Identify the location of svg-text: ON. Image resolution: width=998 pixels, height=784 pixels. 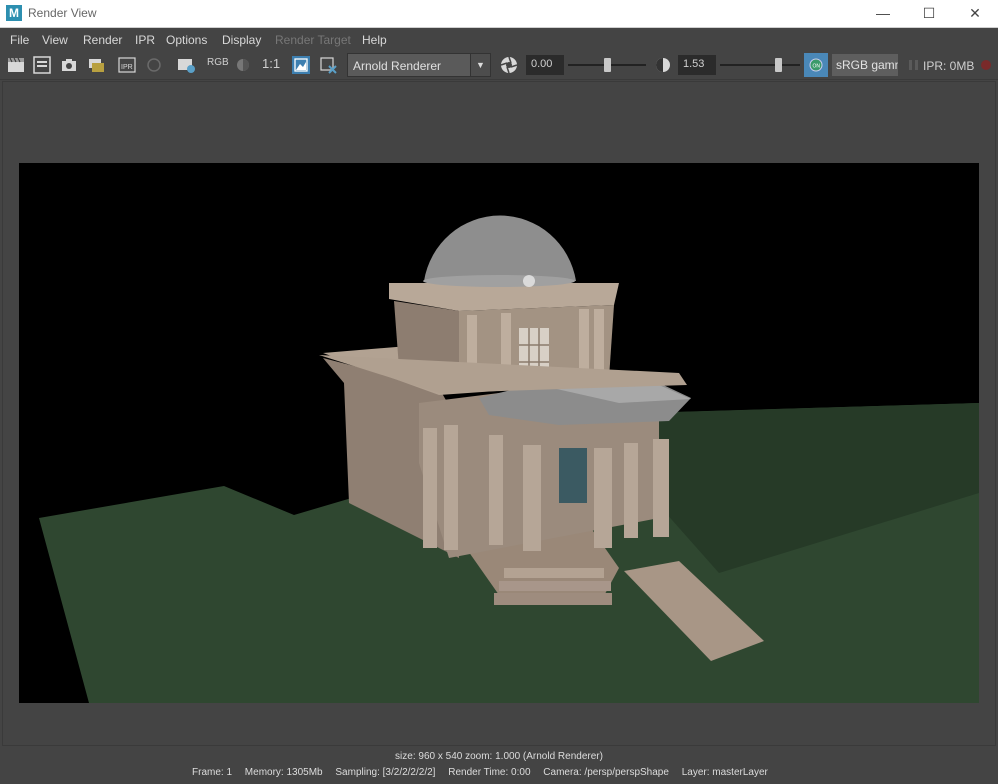
(817, 67).